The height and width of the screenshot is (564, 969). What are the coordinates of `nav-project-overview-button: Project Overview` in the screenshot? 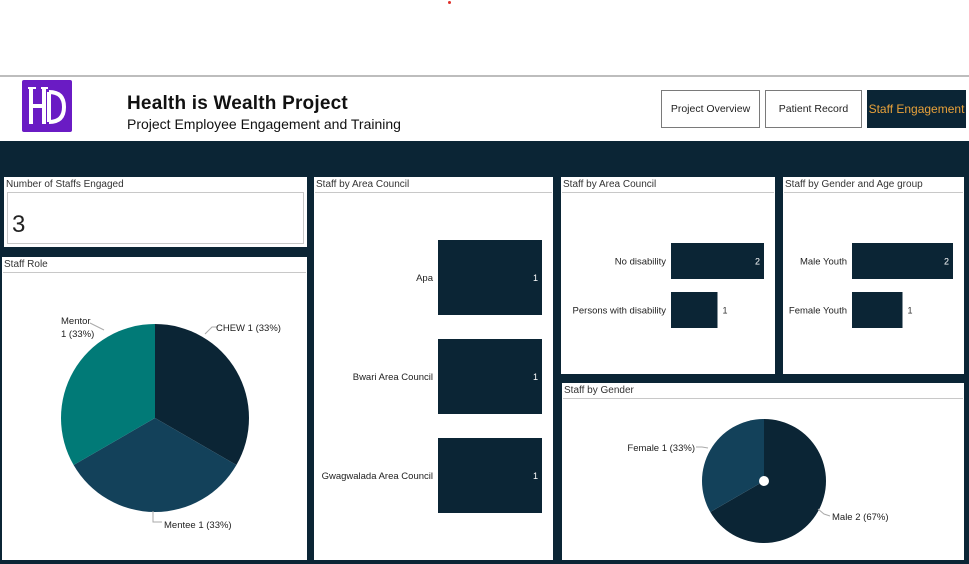 It's located at (710, 109).